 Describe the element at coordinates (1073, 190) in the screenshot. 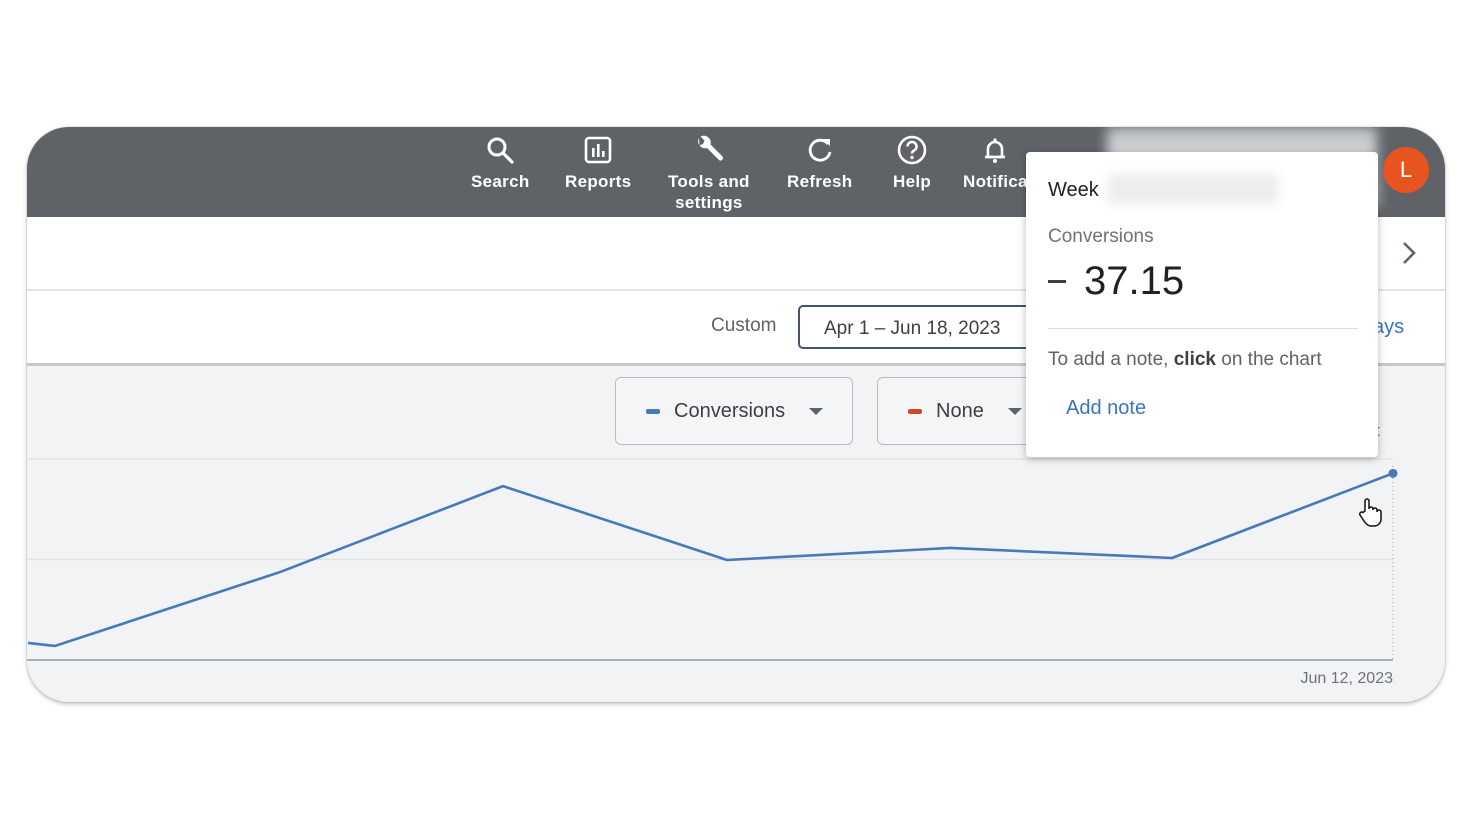

I see `tooltip-week-label: Week` at that location.